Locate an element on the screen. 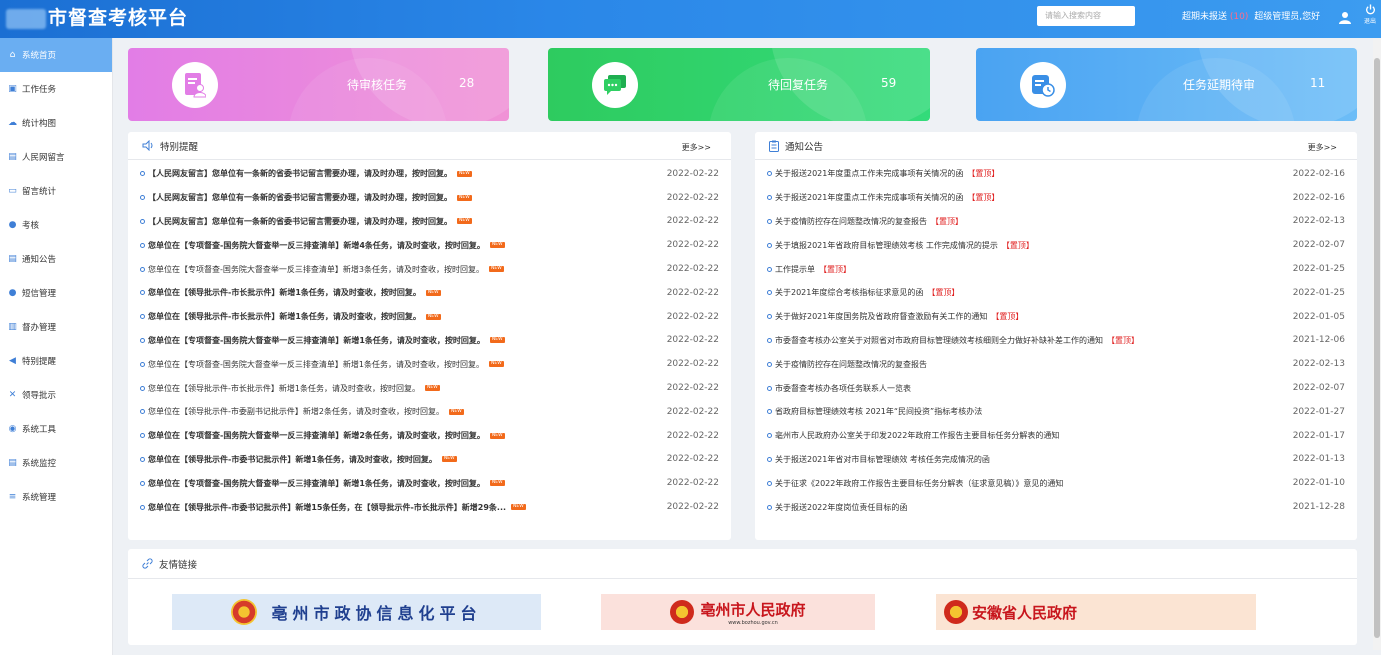  notice-text: 工作提示单 is located at coordinates (795, 269).